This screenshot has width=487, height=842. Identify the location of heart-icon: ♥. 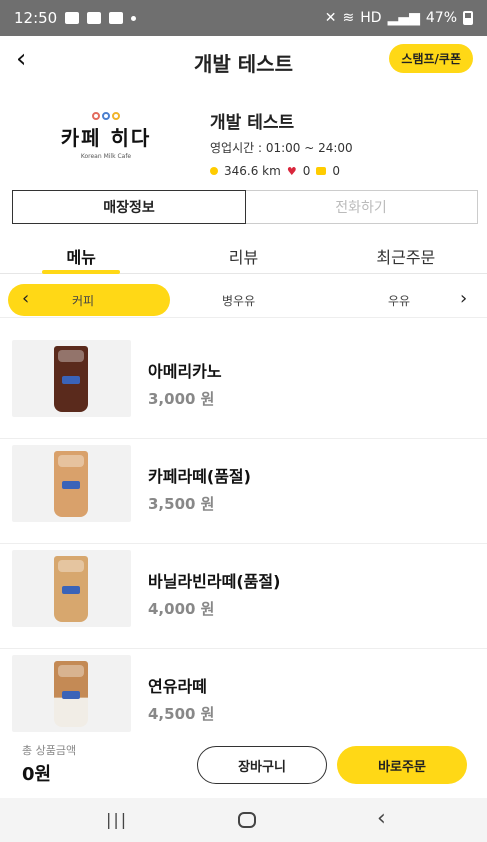
(291, 171).